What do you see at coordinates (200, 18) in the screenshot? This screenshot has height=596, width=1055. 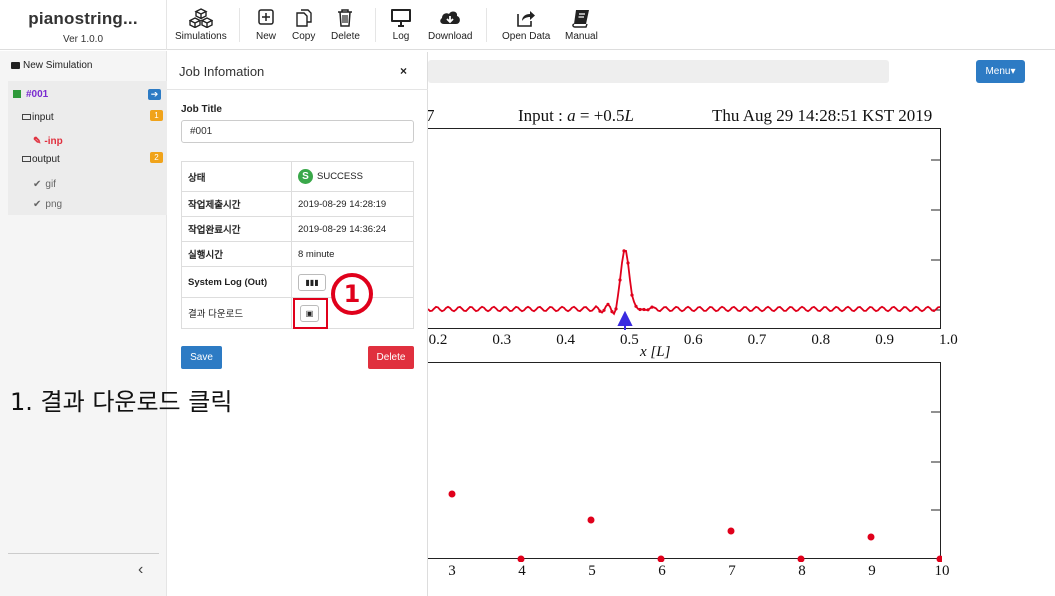 I see `cubes-icon` at bounding box center [200, 18].